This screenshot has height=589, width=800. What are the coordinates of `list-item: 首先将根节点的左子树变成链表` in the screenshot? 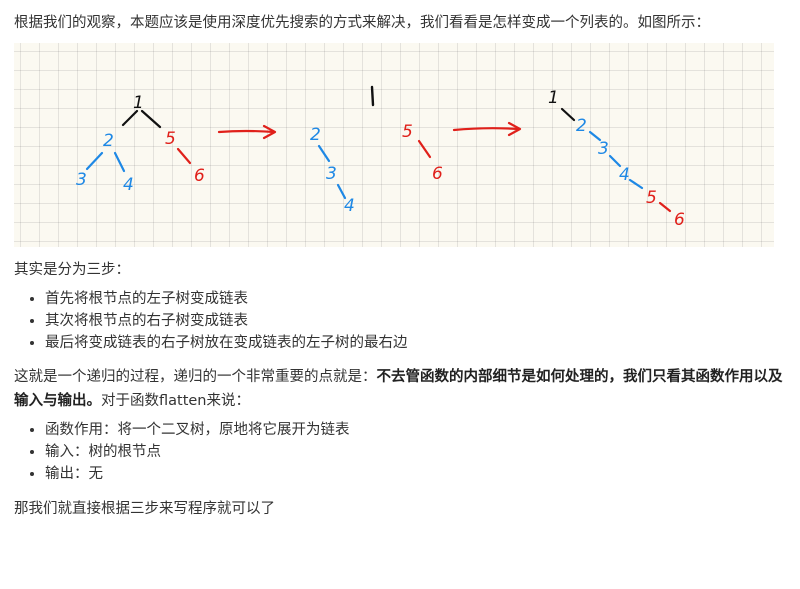 It's located at (415, 299).